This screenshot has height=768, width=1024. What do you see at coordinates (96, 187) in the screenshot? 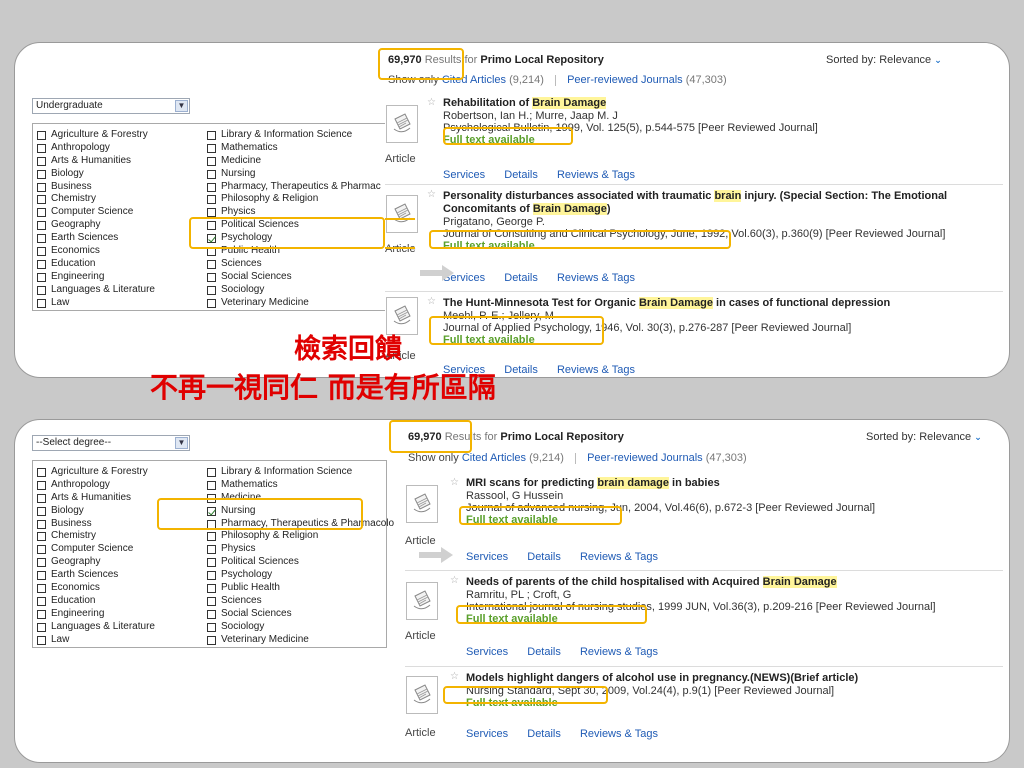
I see `subject-option: Business` at bounding box center [96, 187].